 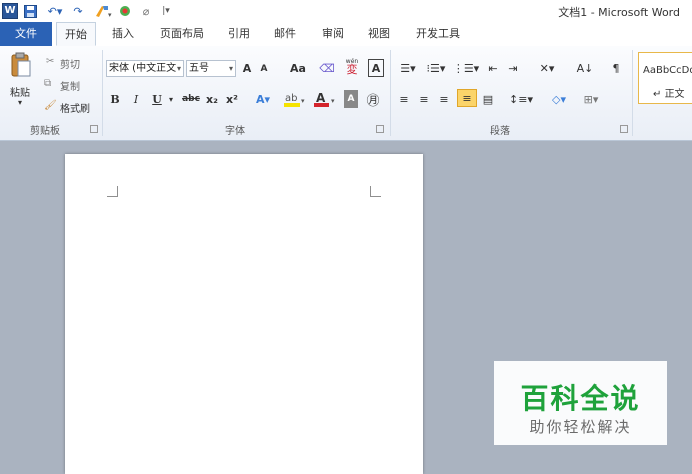 What do you see at coordinates (467, 98) in the screenshot?
I see `justify-icon: ≡` at bounding box center [467, 98].